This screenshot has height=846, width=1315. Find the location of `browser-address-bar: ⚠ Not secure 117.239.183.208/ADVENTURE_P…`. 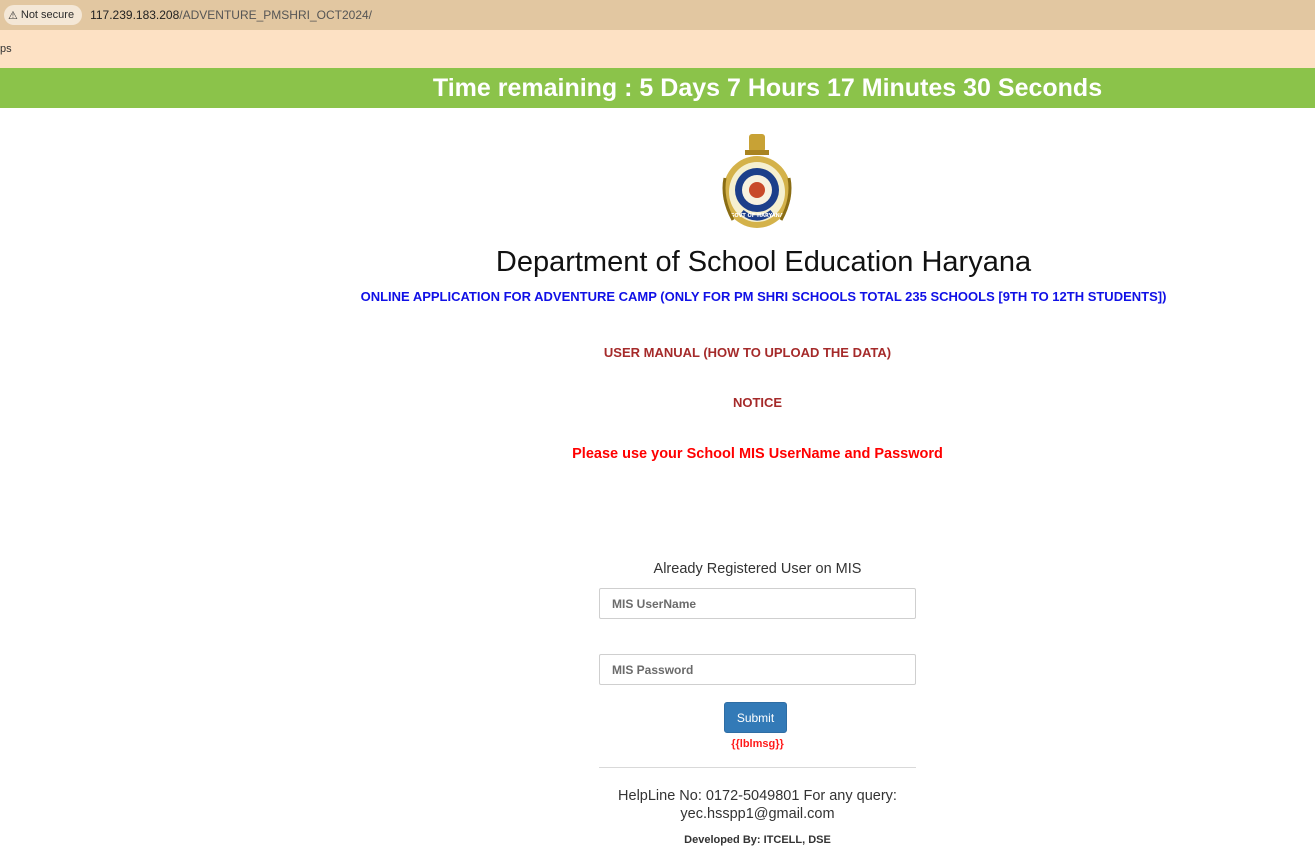

browser-address-bar: ⚠ Not secure 117.239.183.208/ADVENTURE_P… is located at coordinates (657, 15).